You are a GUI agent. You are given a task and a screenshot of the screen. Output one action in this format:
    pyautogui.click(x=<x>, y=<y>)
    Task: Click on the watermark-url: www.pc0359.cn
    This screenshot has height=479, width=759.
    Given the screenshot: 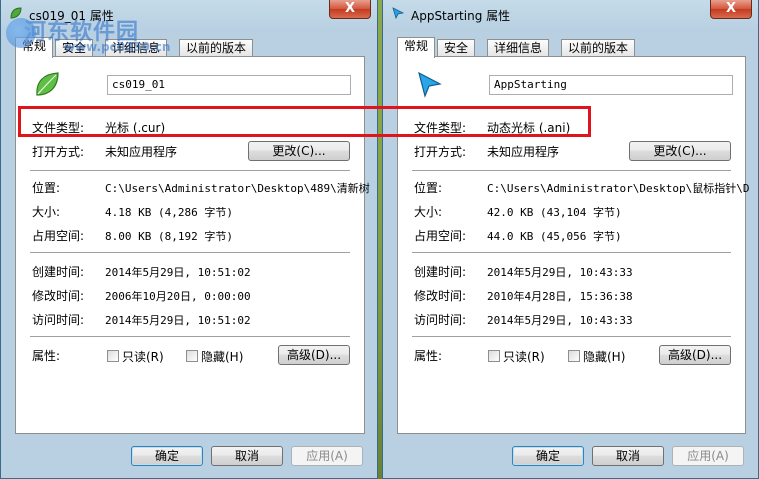 What is the action you would take?
    pyautogui.click(x=117, y=47)
    